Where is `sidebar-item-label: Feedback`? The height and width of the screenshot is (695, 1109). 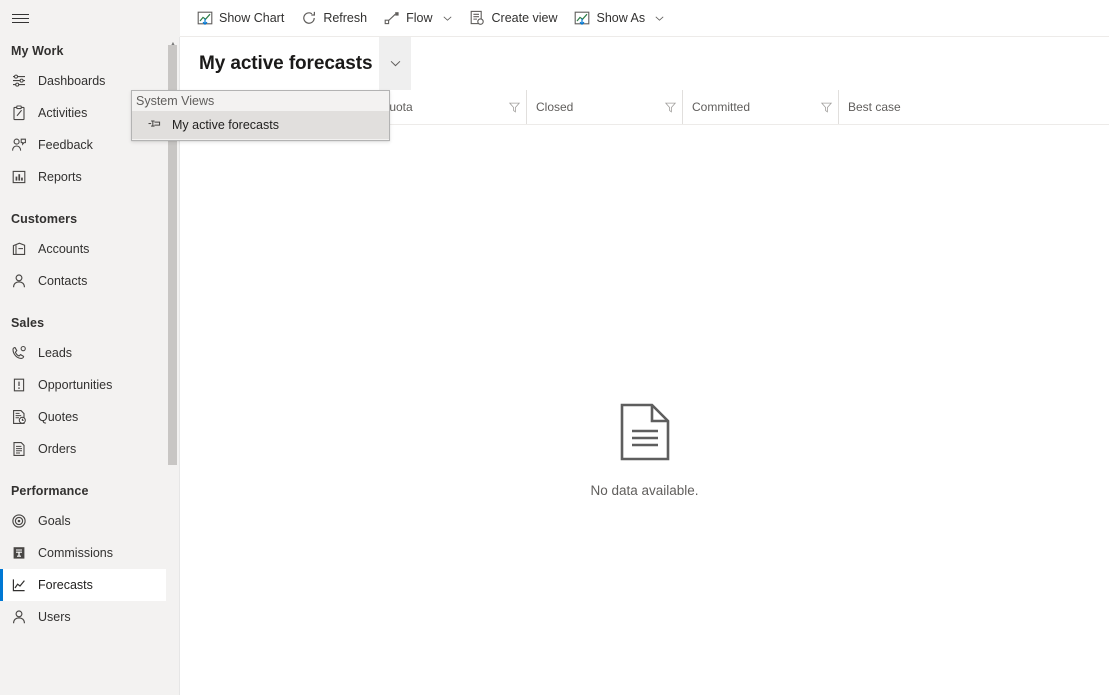
sidebar-item-label: Feedback is located at coordinates (65, 145).